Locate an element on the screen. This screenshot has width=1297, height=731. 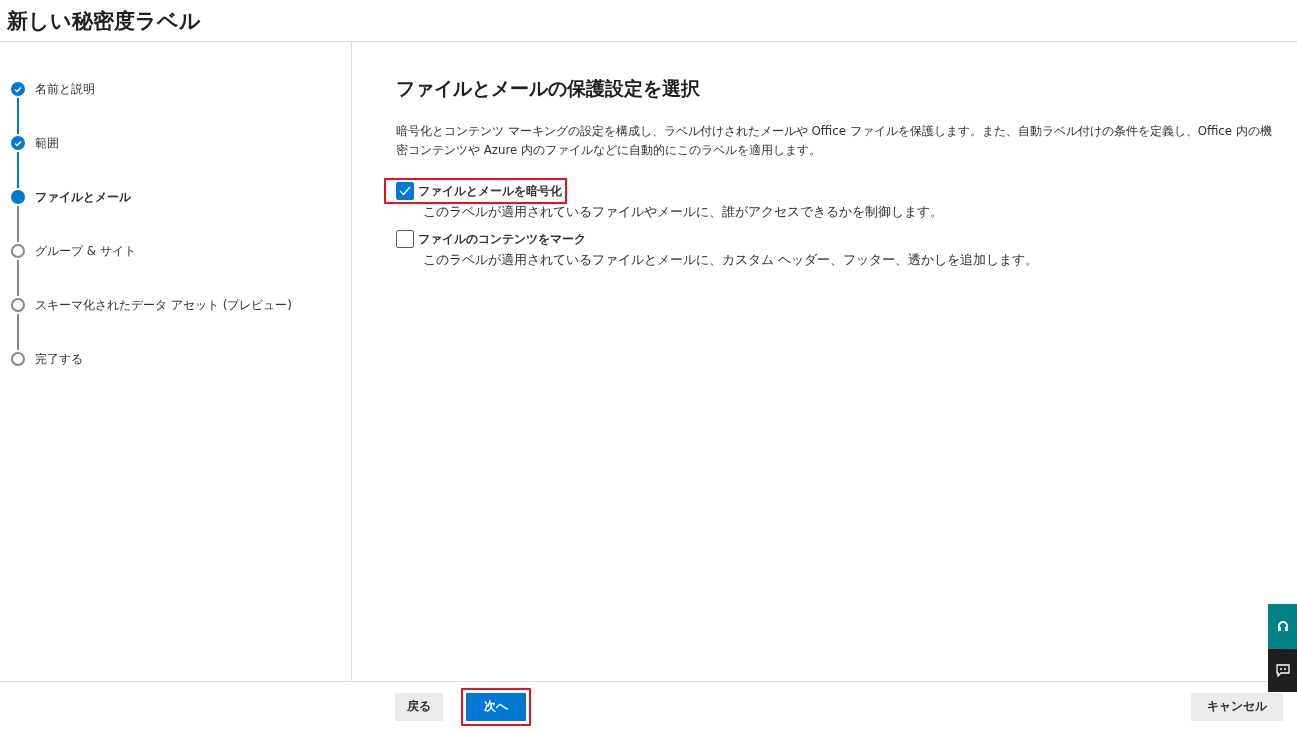
feedback-button is located at coordinates (1282, 670).